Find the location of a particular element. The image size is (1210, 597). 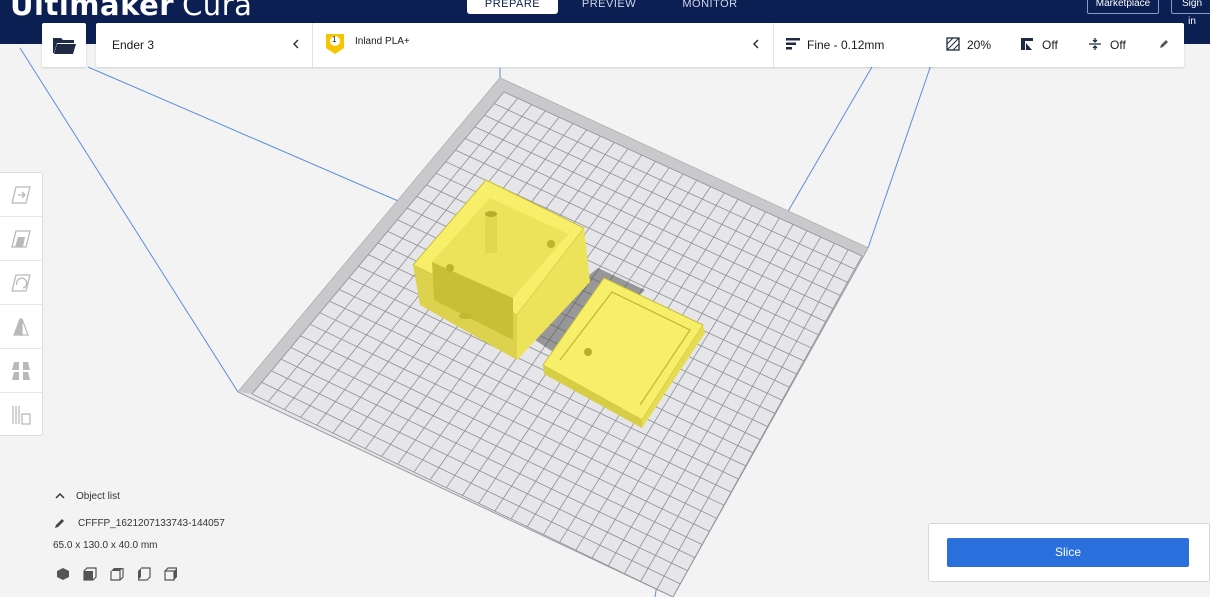

slice-button: Slice is located at coordinates (1068, 552).